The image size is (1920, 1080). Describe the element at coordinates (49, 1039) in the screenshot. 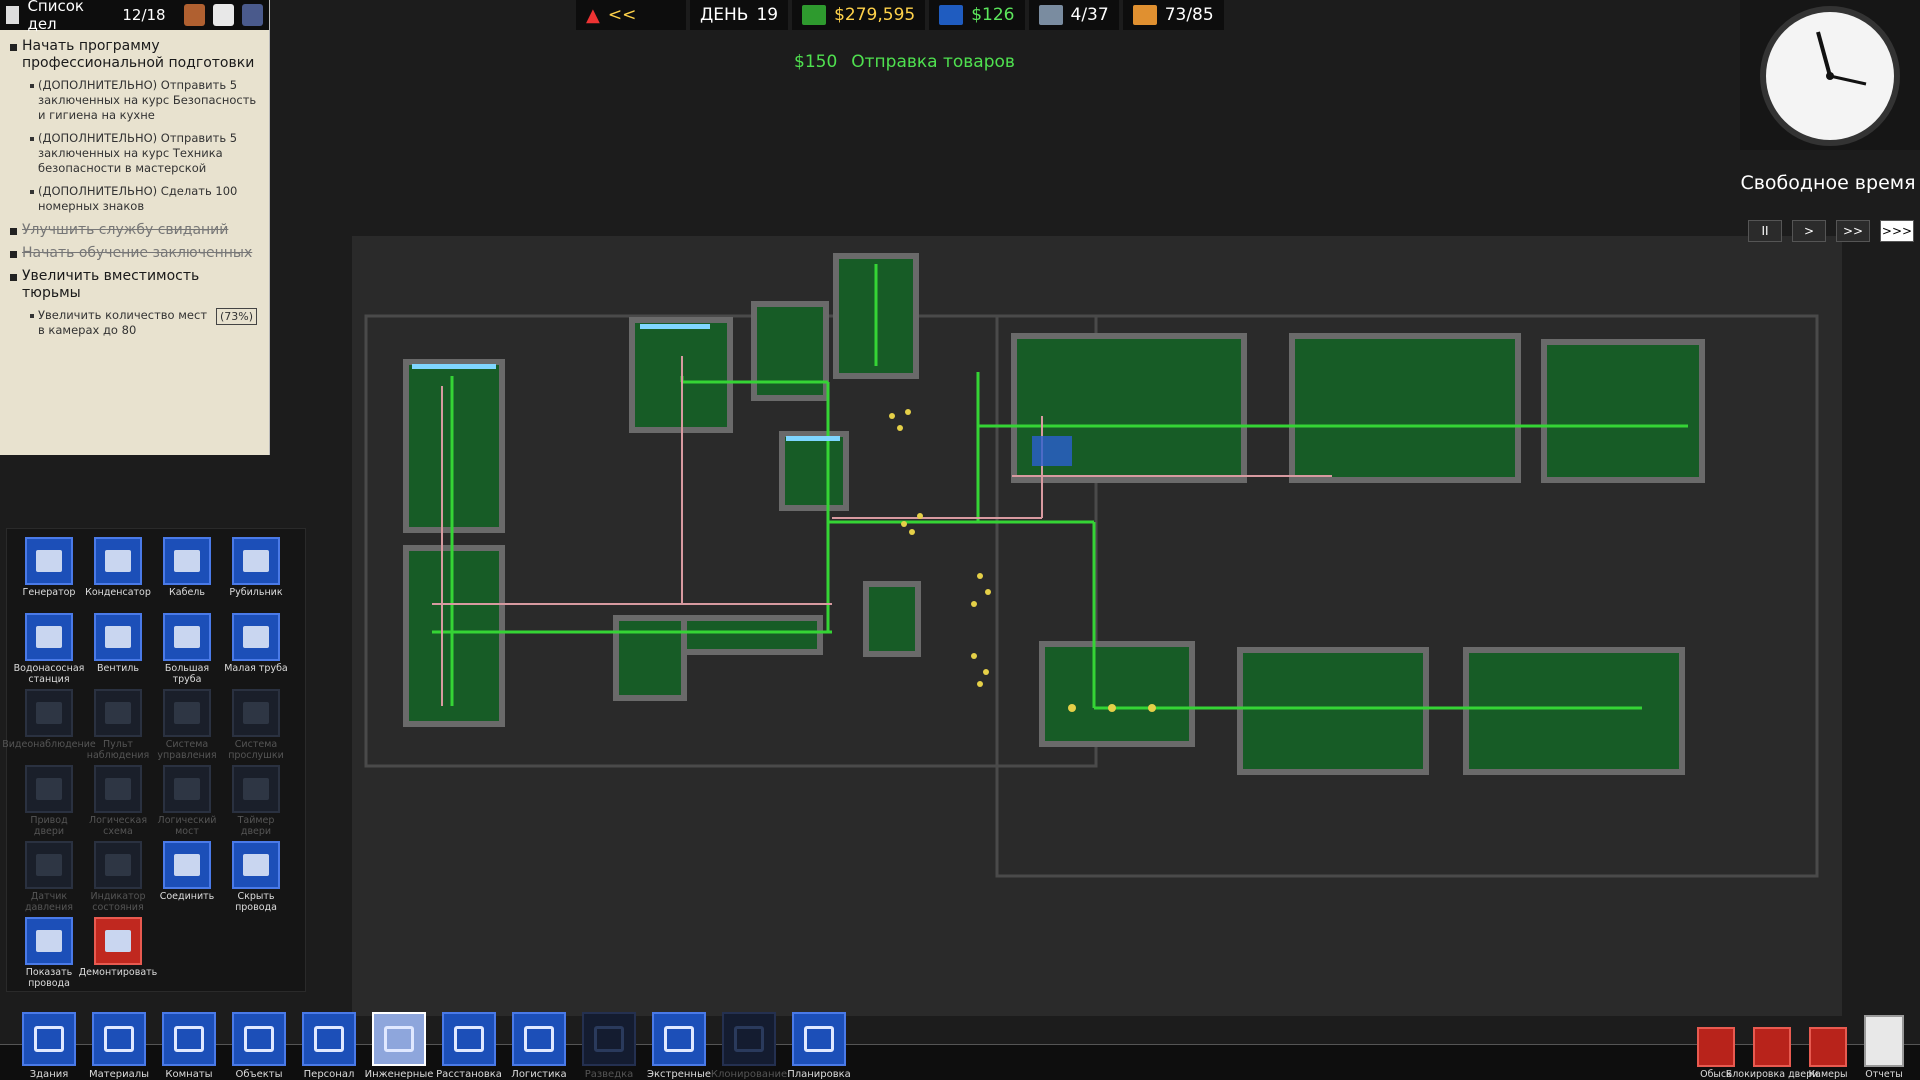

I see `toolbar-button: Здания` at that location.